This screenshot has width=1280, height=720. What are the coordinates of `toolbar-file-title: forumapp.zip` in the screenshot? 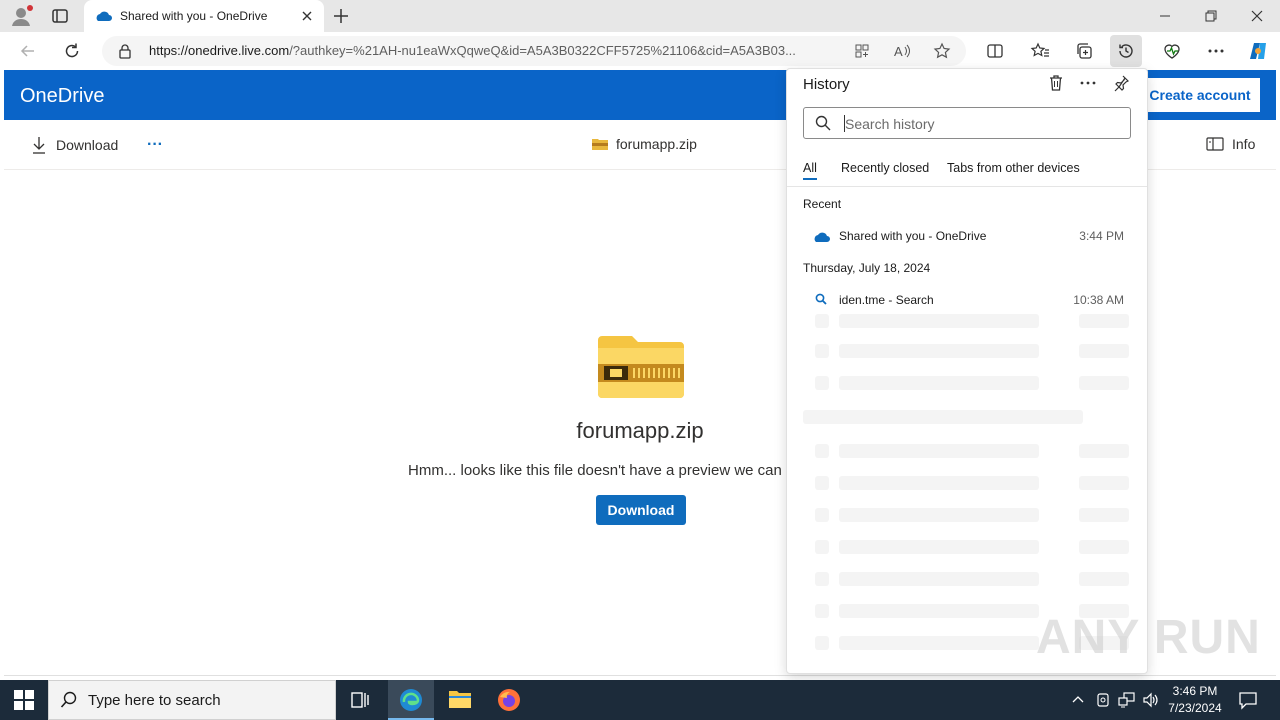 It's located at (644, 144).